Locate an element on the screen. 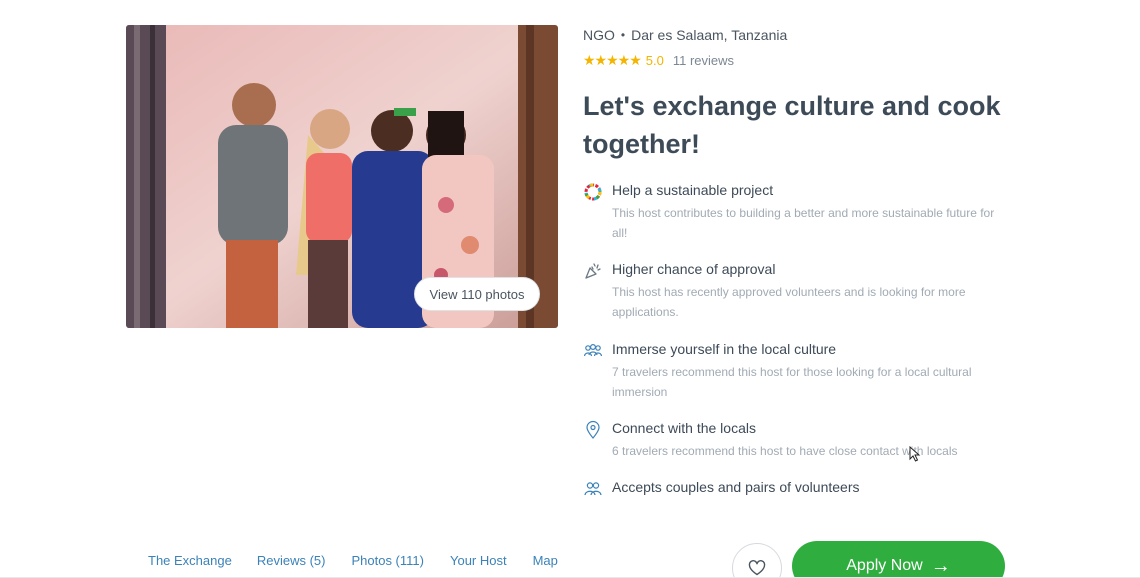 This screenshot has width=1140, height=578. arrow-right-icon: → is located at coordinates (940, 566).